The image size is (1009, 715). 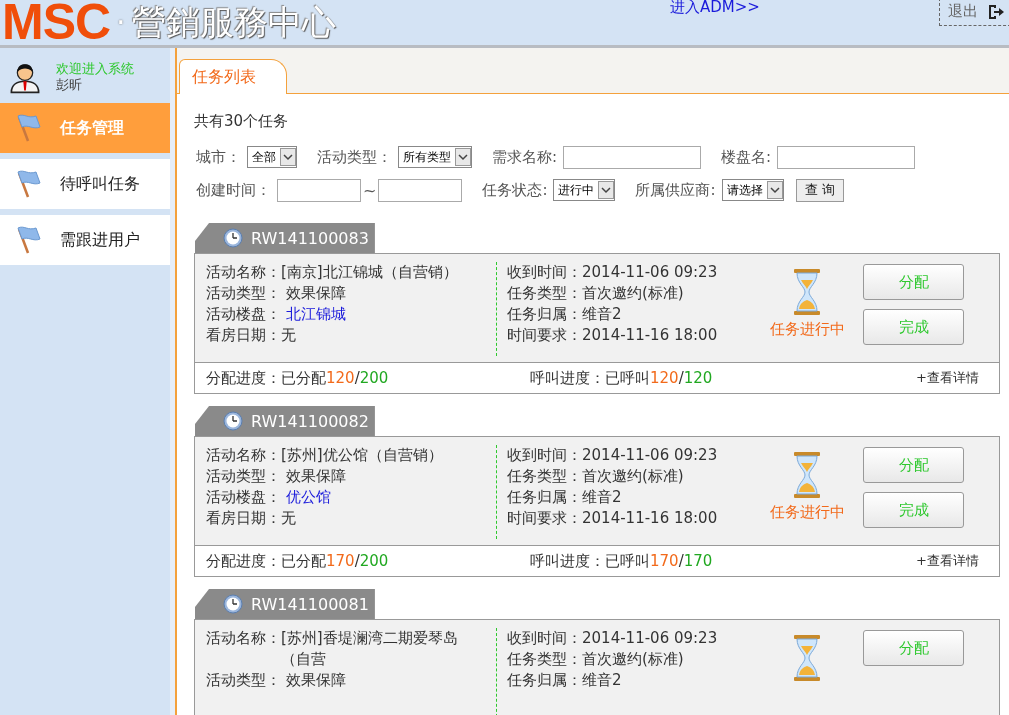 I want to click on filter-select: 所有类型, so click(x=435, y=157).